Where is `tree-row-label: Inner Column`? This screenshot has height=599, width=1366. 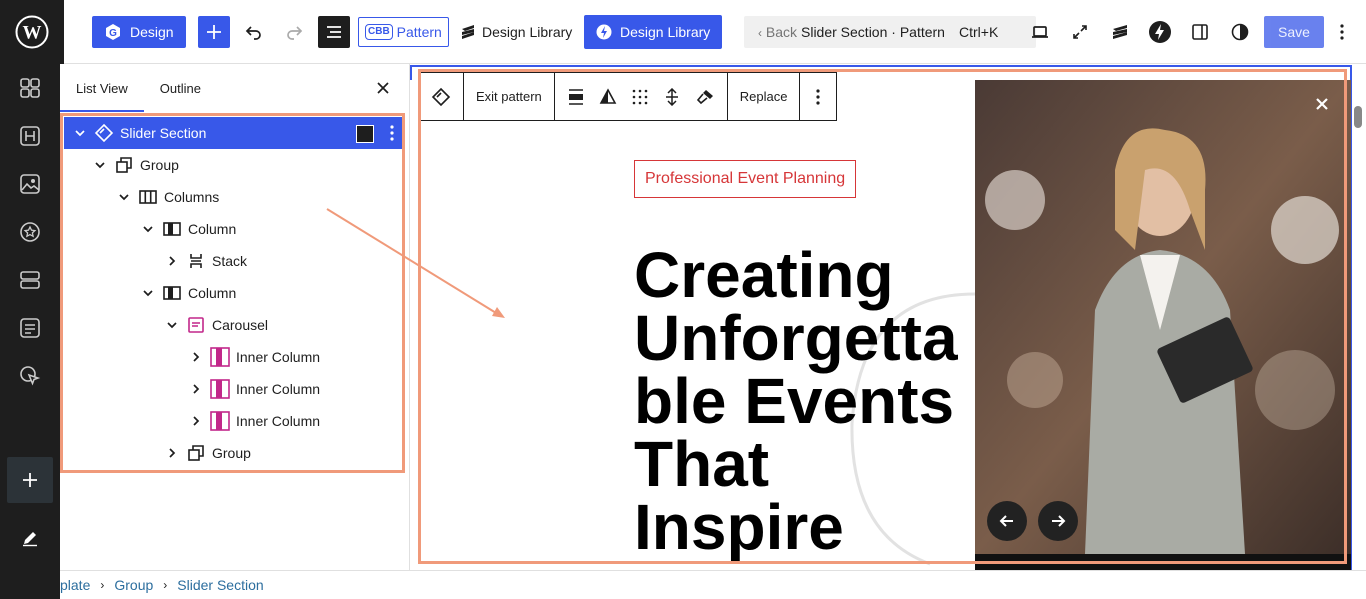
tree-row-label: Inner Column is located at coordinates (278, 421).